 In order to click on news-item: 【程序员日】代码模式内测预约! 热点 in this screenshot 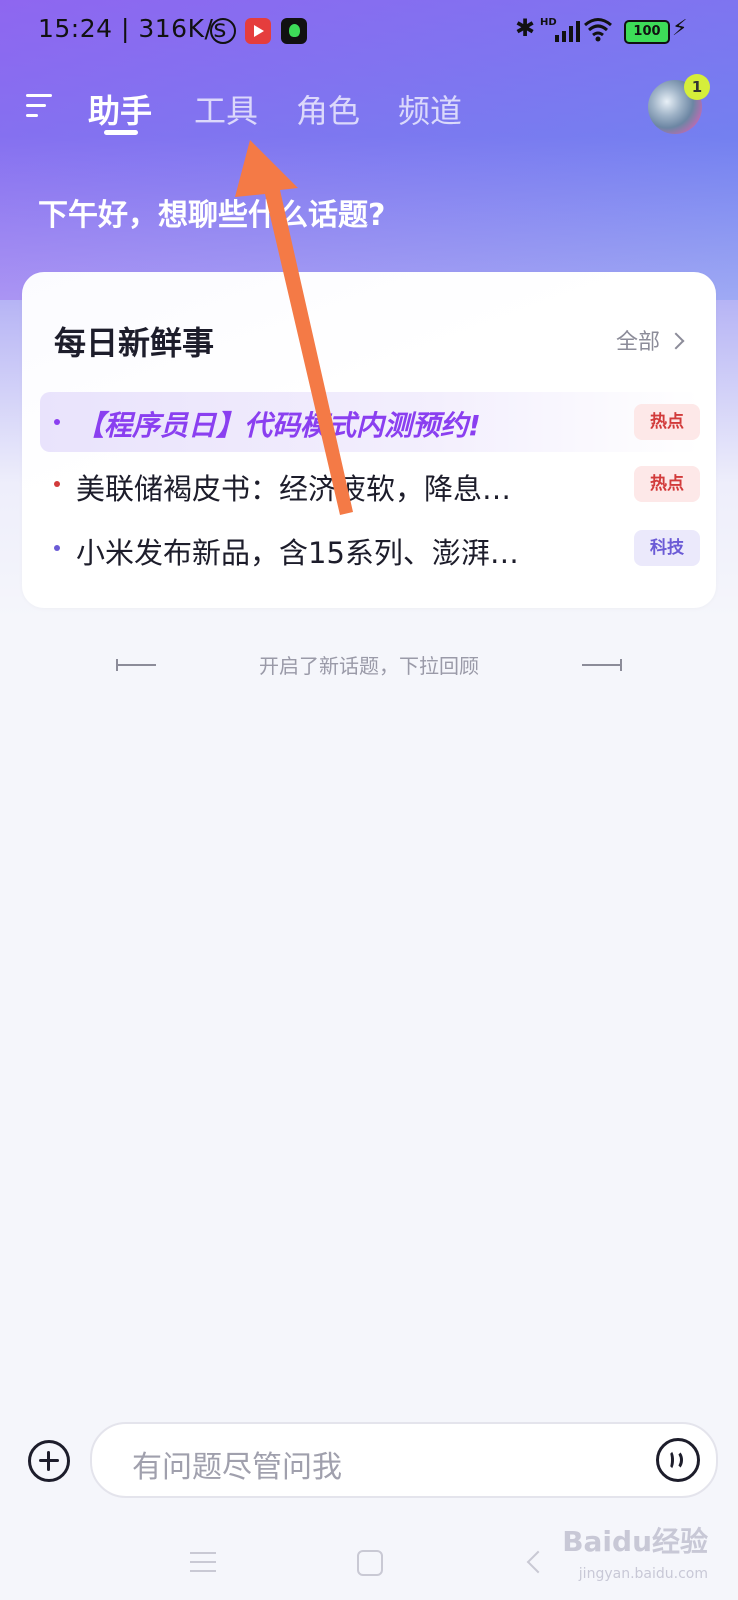, I will do `click(370, 422)`.